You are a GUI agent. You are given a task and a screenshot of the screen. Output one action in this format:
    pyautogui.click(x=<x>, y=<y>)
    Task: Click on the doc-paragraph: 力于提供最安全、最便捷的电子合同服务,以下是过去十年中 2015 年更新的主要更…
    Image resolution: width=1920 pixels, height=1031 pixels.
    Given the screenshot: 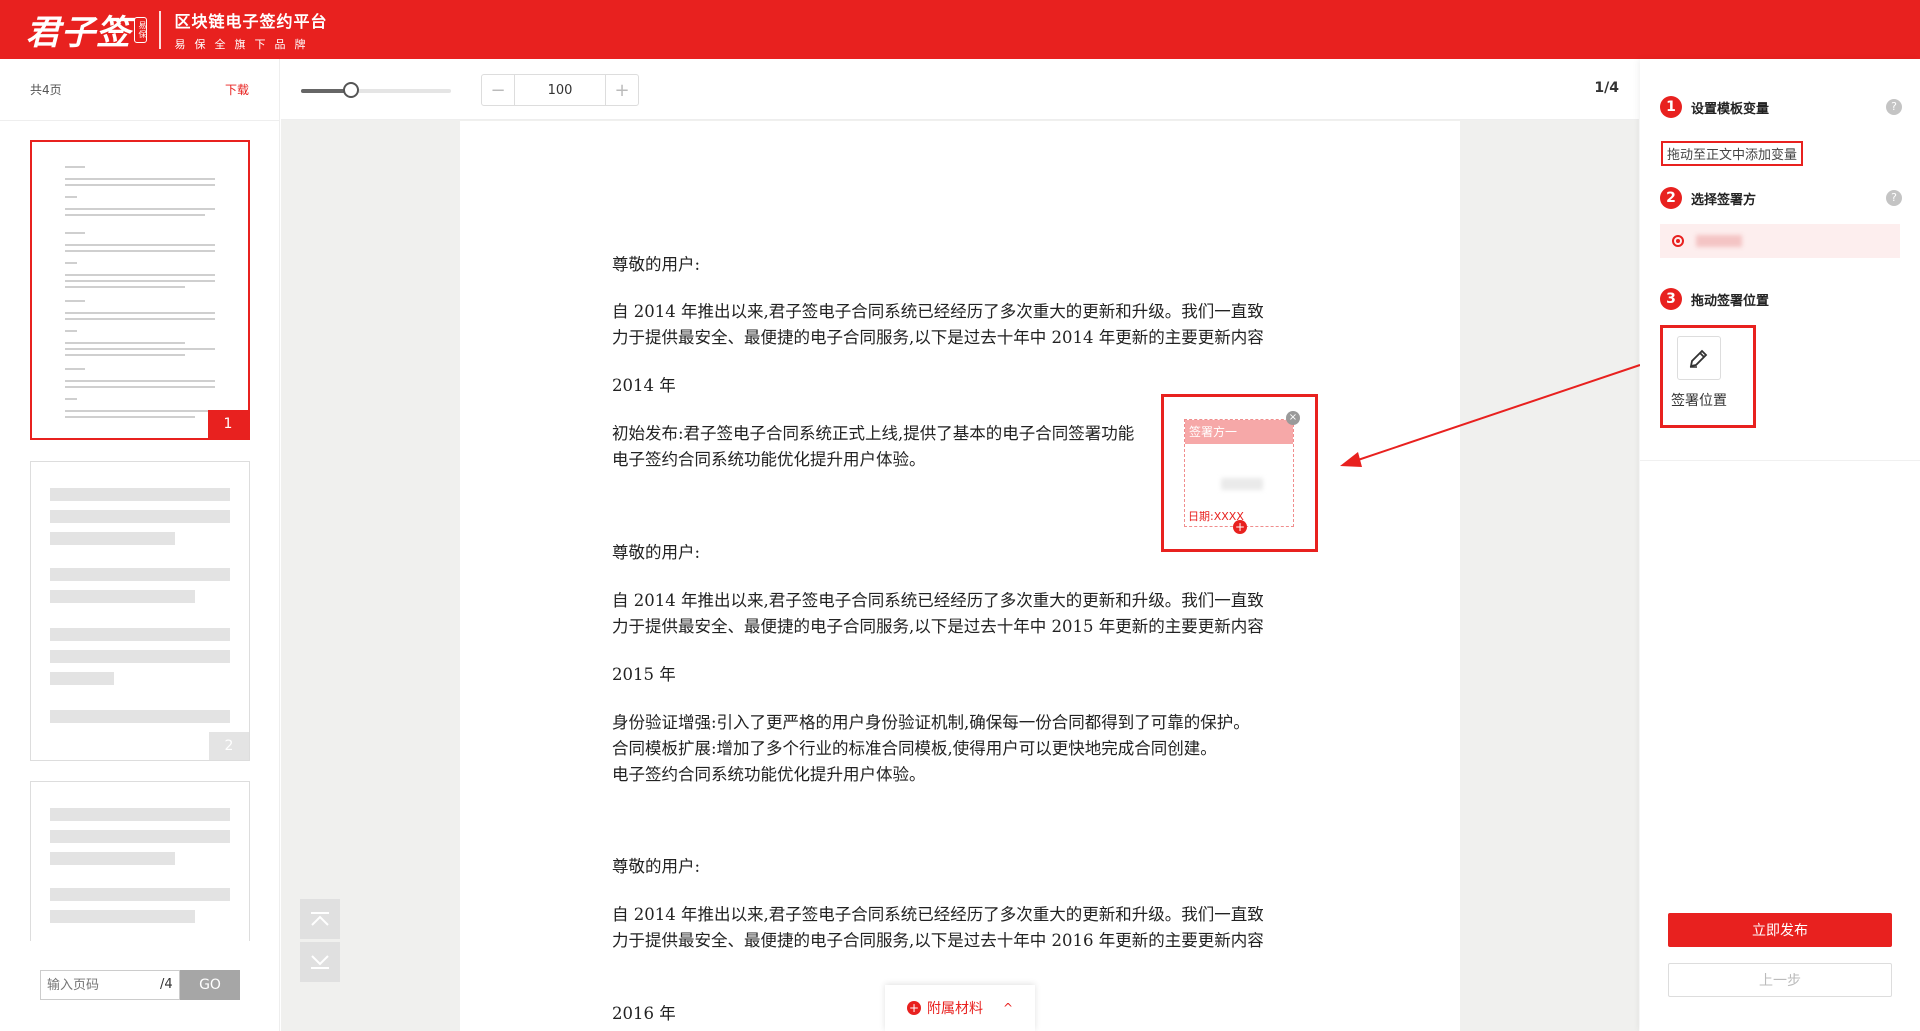 What is the action you would take?
    pyautogui.click(x=938, y=626)
    